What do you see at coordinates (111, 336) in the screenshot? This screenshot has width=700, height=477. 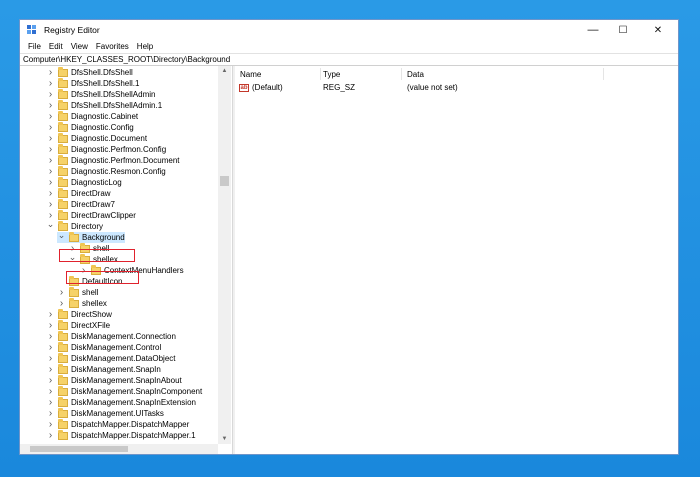 I see `tree-item: › DiskManagement.Connection` at bounding box center [111, 336].